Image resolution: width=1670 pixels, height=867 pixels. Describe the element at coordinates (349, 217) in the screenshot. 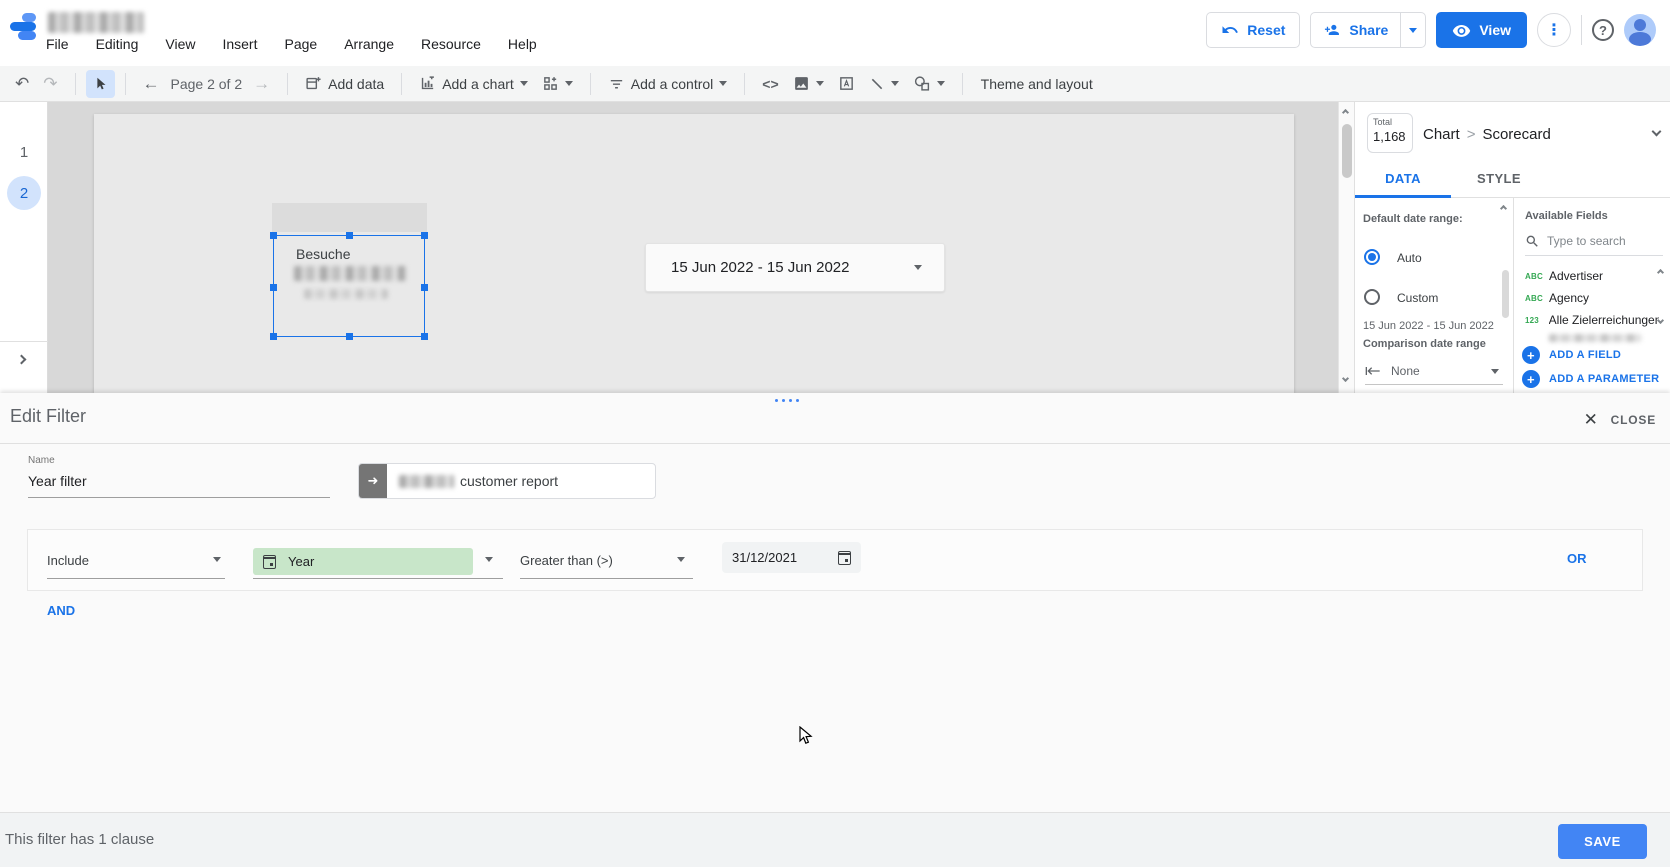

I see `header-rect-element` at that location.